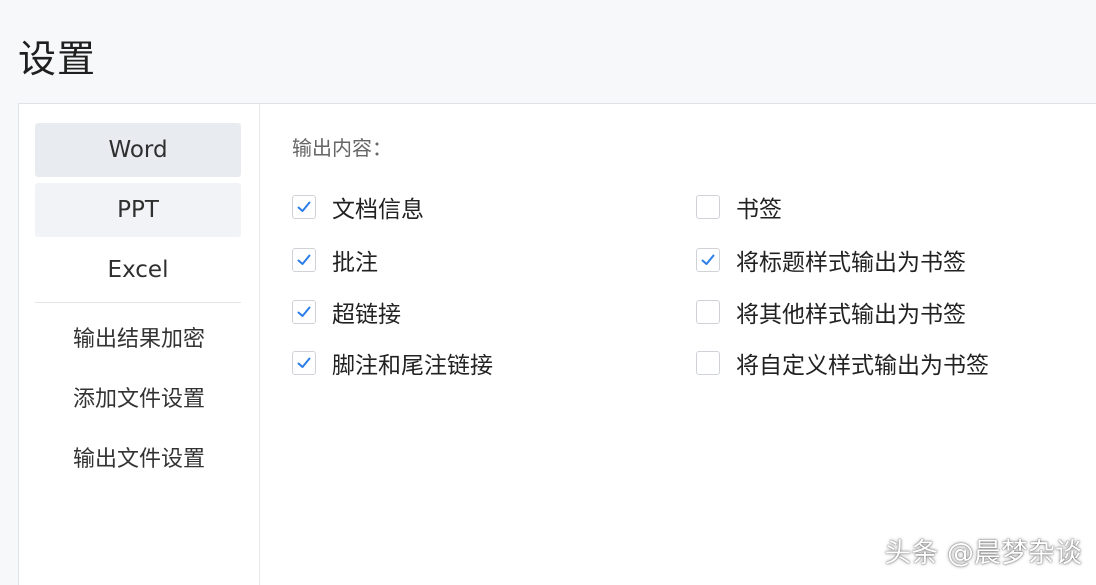  Describe the element at coordinates (851, 263) in the screenshot. I see `heading-bookmarks-label: 将标题样式输出为书签` at that location.